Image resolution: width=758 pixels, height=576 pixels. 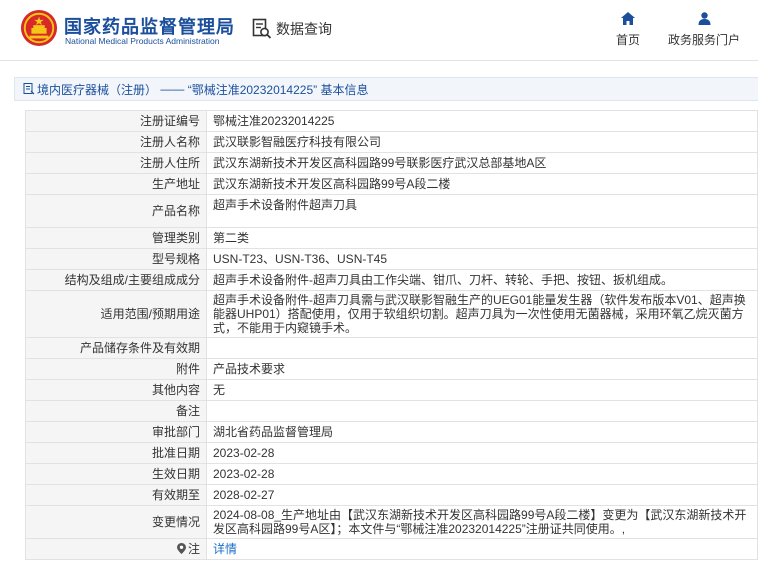 What do you see at coordinates (116, 390) in the screenshot?
I see `field-label-cell: 其他内容` at bounding box center [116, 390].